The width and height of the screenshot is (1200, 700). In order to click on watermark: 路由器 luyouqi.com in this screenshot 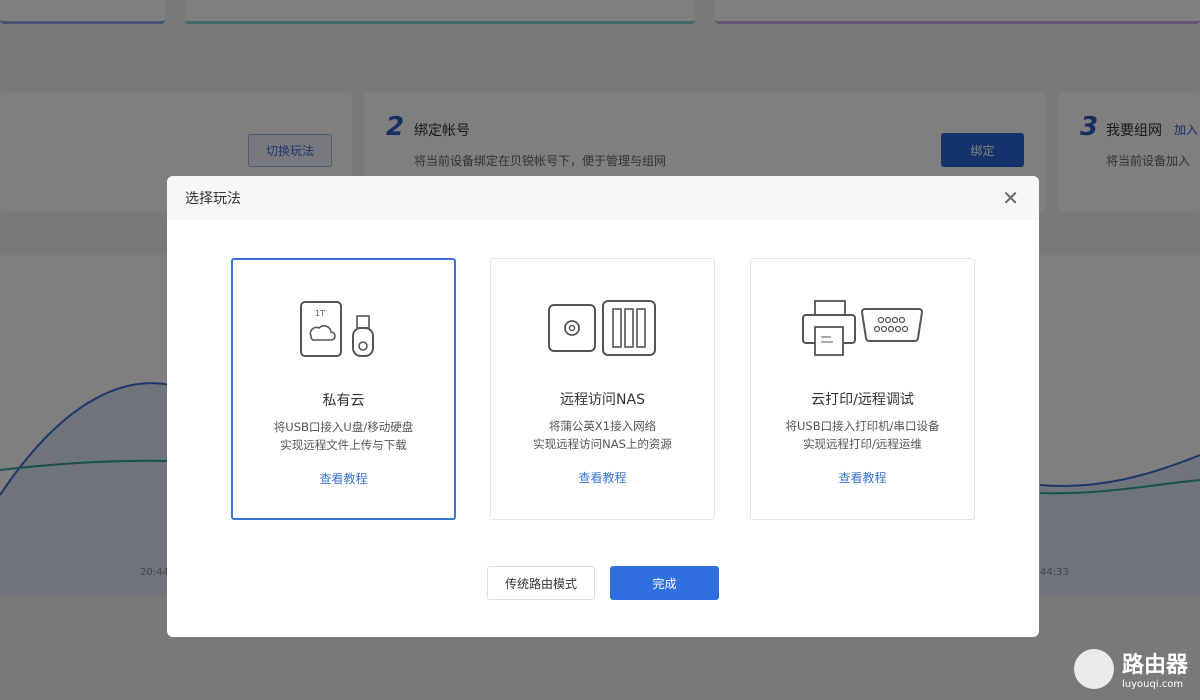, I will do `click(1130, 668)`.